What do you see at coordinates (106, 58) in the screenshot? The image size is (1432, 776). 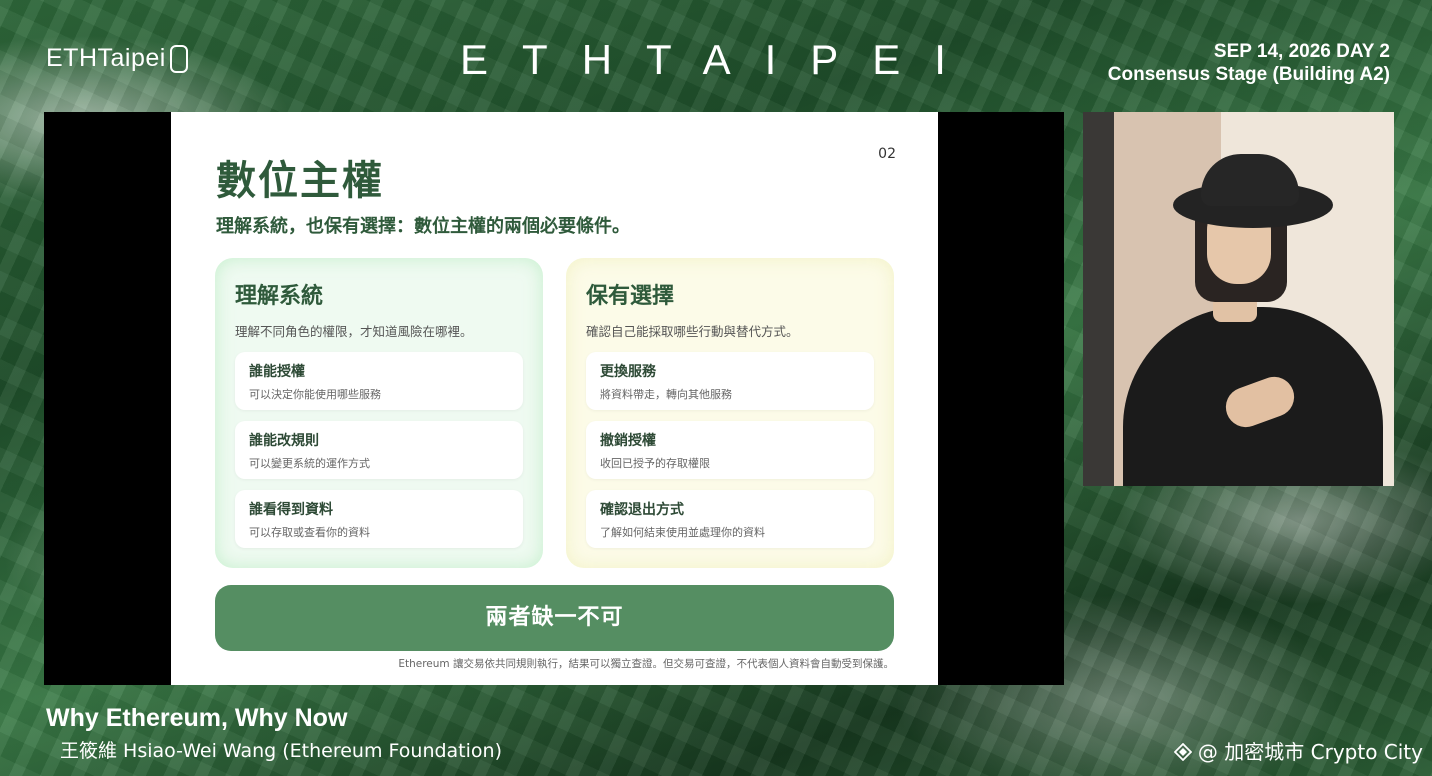 I see `brand-left-text: ETHTaipei` at bounding box center [106, 58].